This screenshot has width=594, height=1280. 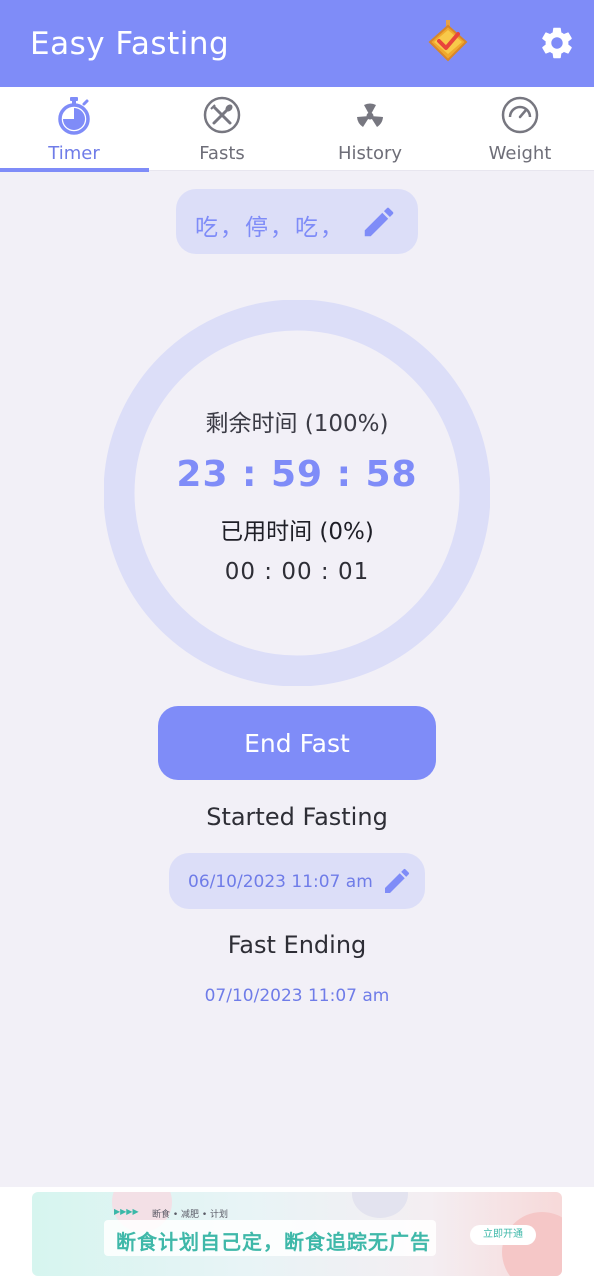 What do you see at coordinates (280, 882) in the screenshot?
I see `start-time-value: 06/10/2023 11:07 am` at bounding box center [280, 882].